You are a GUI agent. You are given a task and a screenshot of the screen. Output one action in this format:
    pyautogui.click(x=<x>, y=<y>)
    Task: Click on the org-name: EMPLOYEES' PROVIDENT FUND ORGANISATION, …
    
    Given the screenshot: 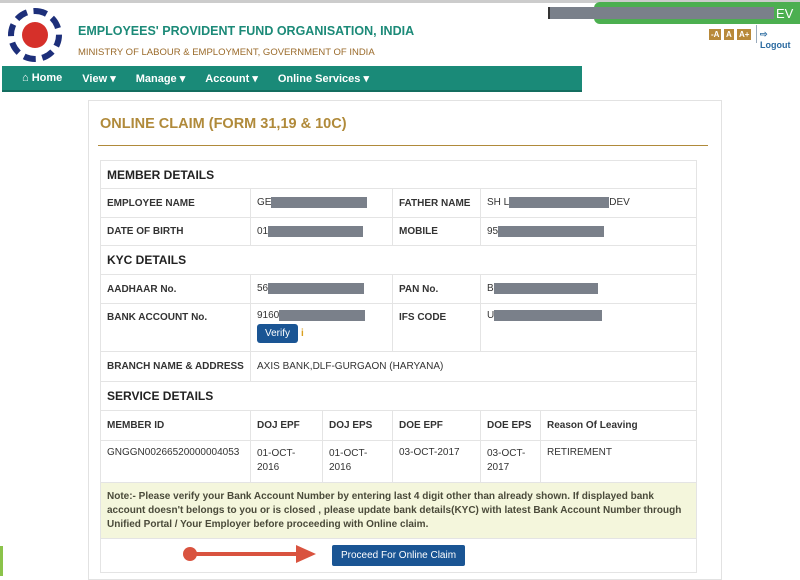 What is the action you would take?
    pyautogui.click(x=246, y=31)
    